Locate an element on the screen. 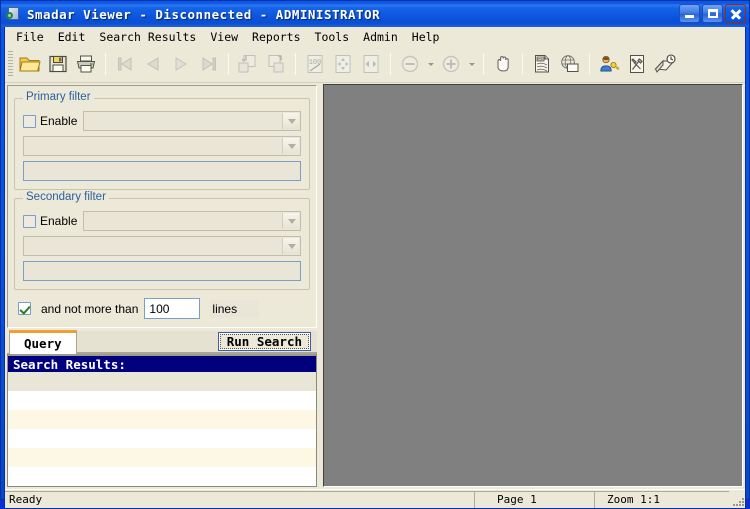 The image size is (750, 509). svg-text: 100 is located at coordinates (315, 63).